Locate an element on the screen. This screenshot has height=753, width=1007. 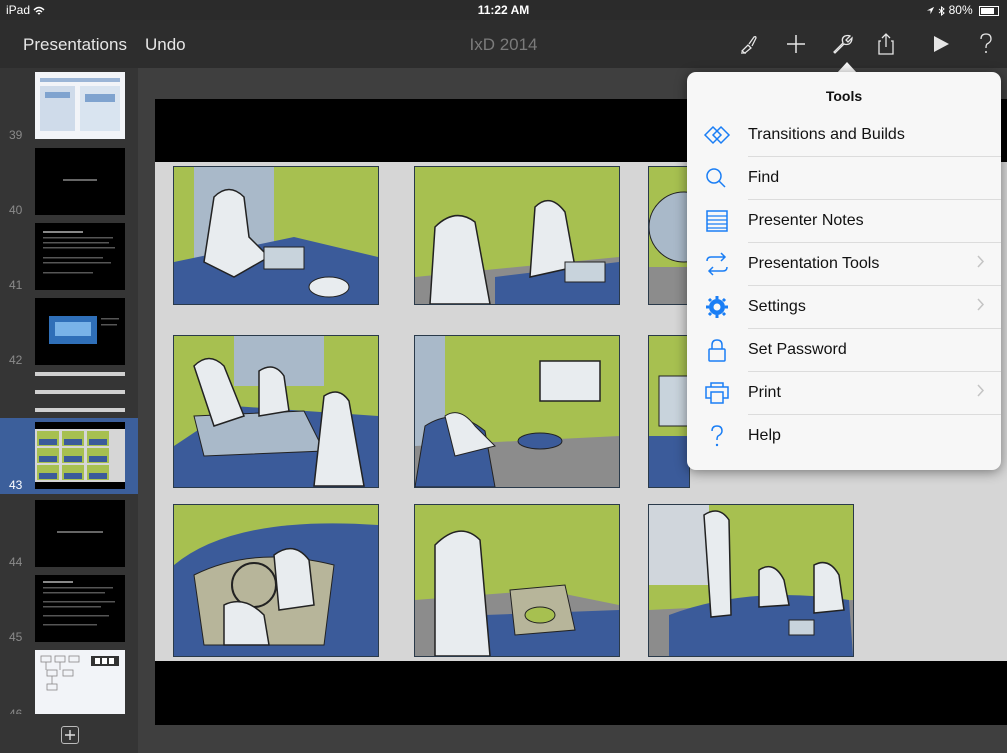
slide-thumbnail-40: 40 is located at coordinates (69, 179).